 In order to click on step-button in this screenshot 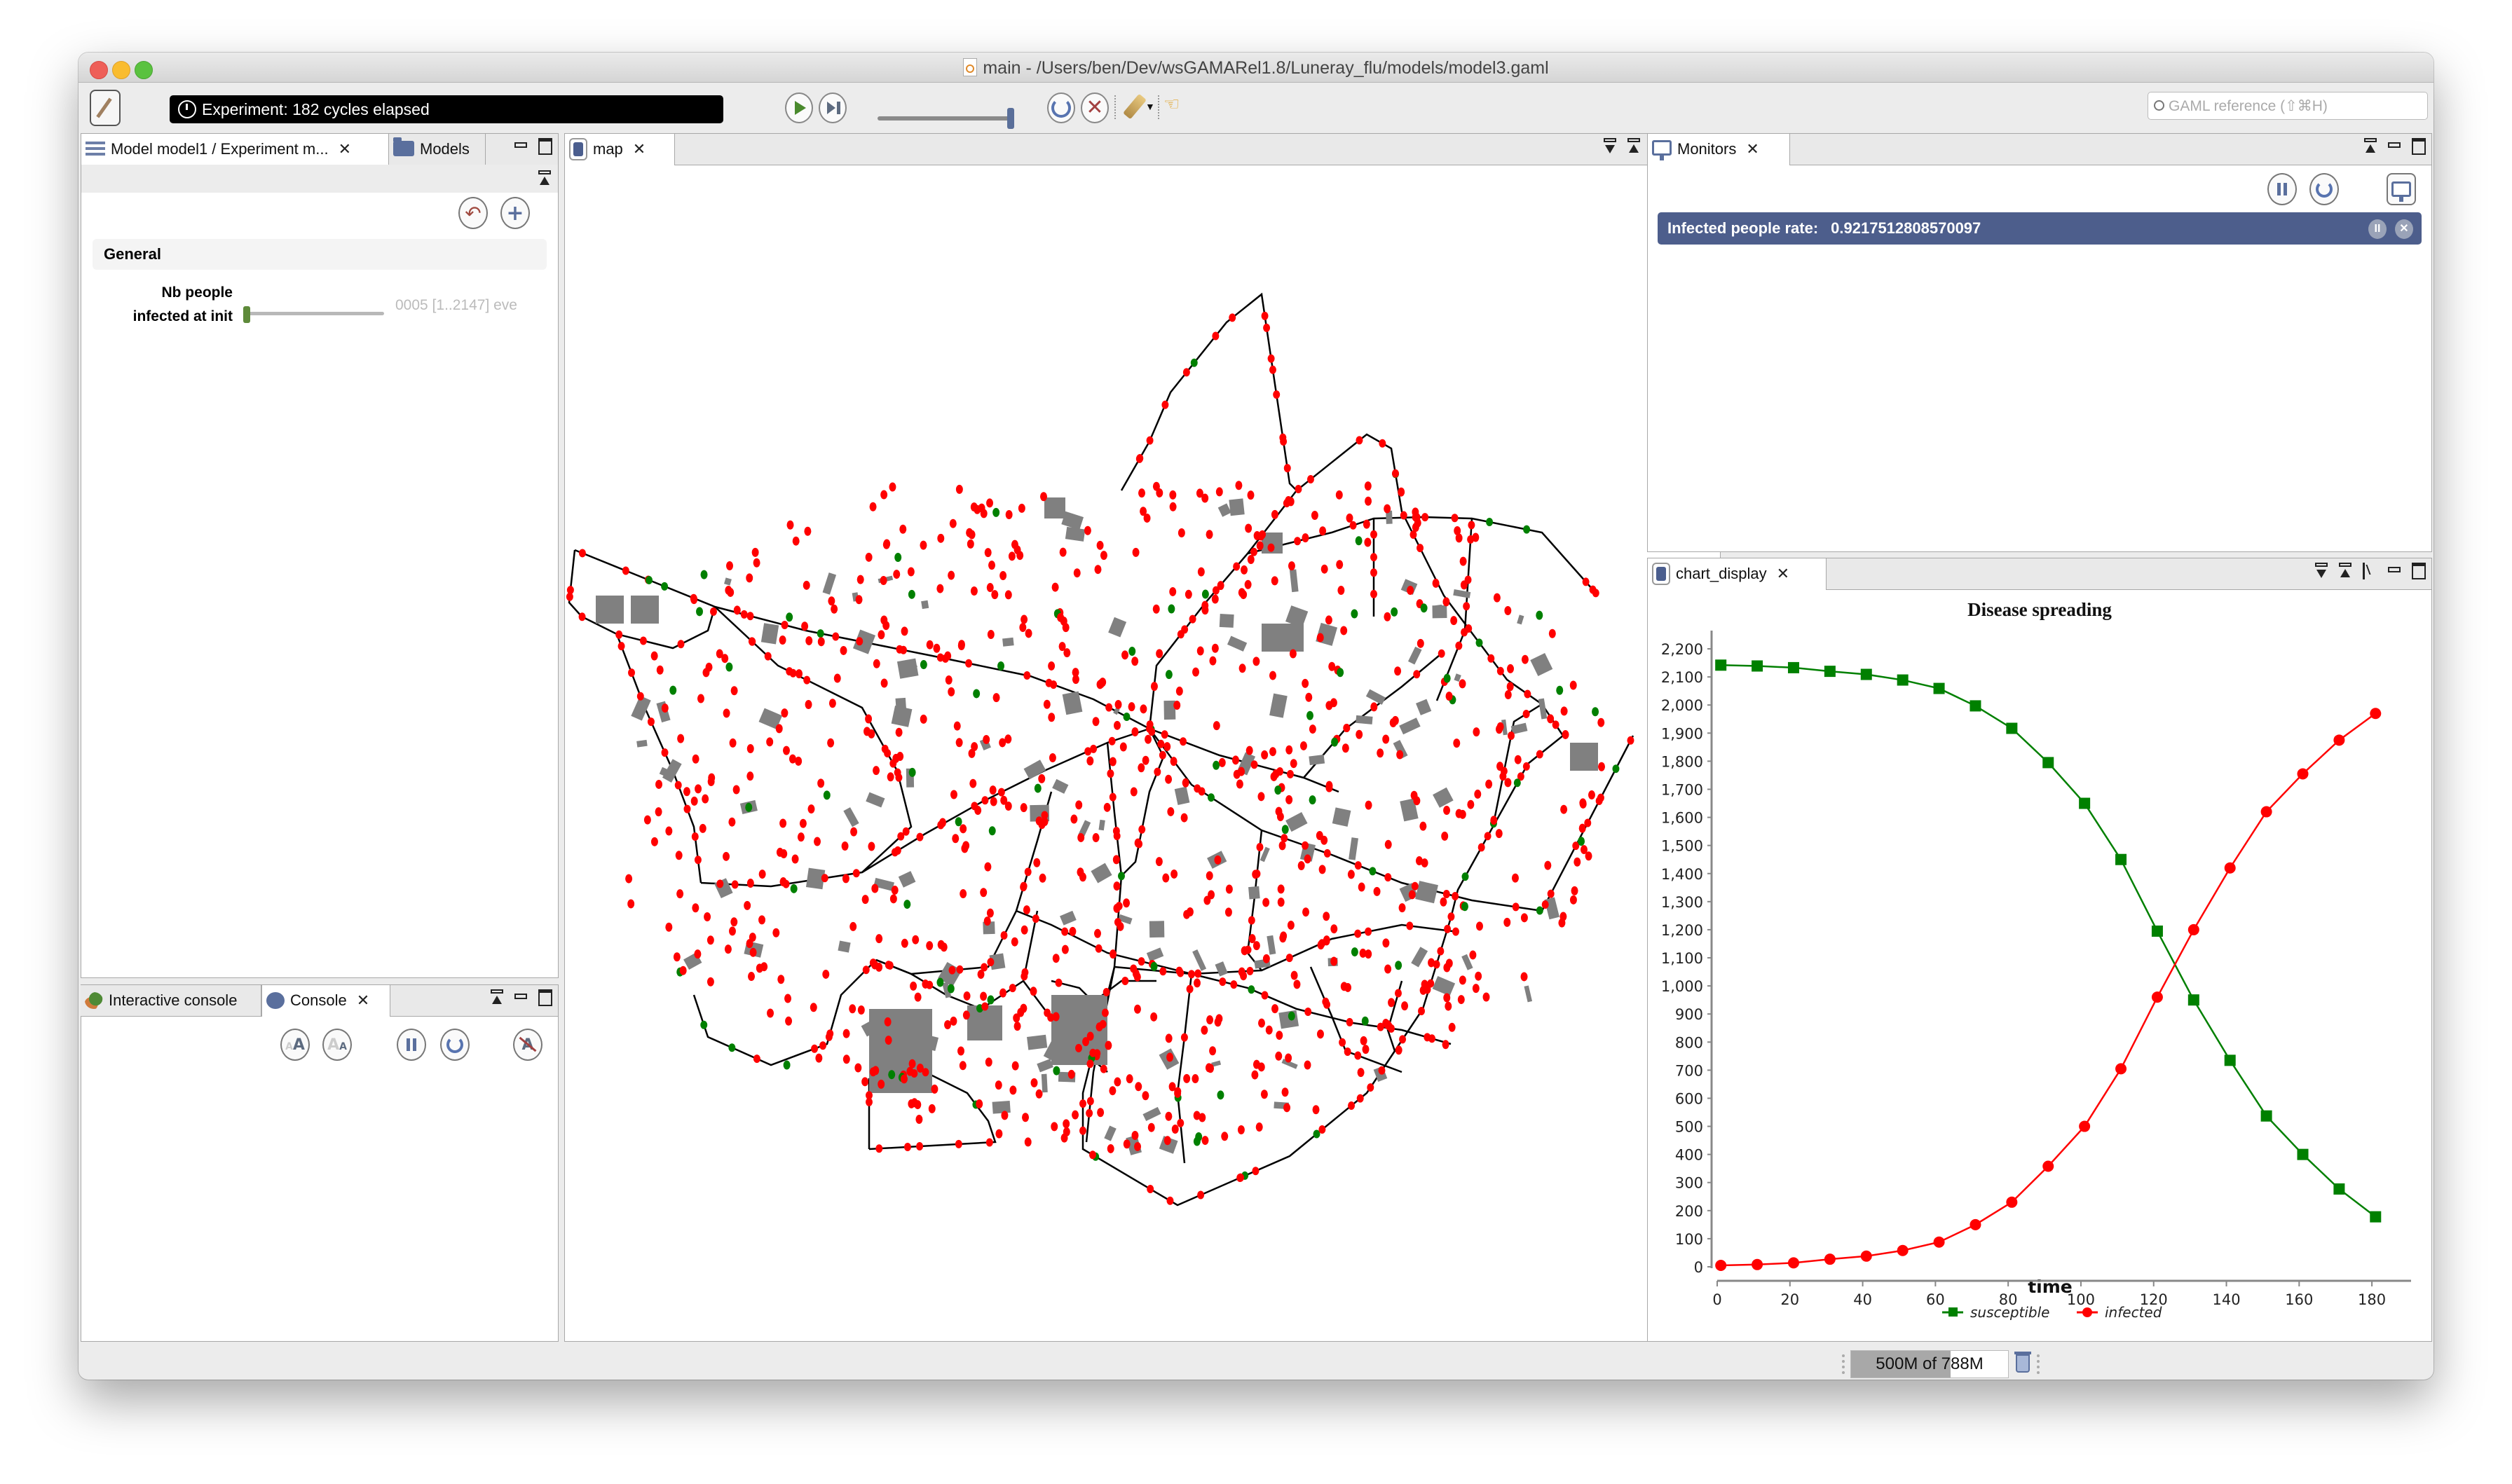, I will do `click(833, 107)`.